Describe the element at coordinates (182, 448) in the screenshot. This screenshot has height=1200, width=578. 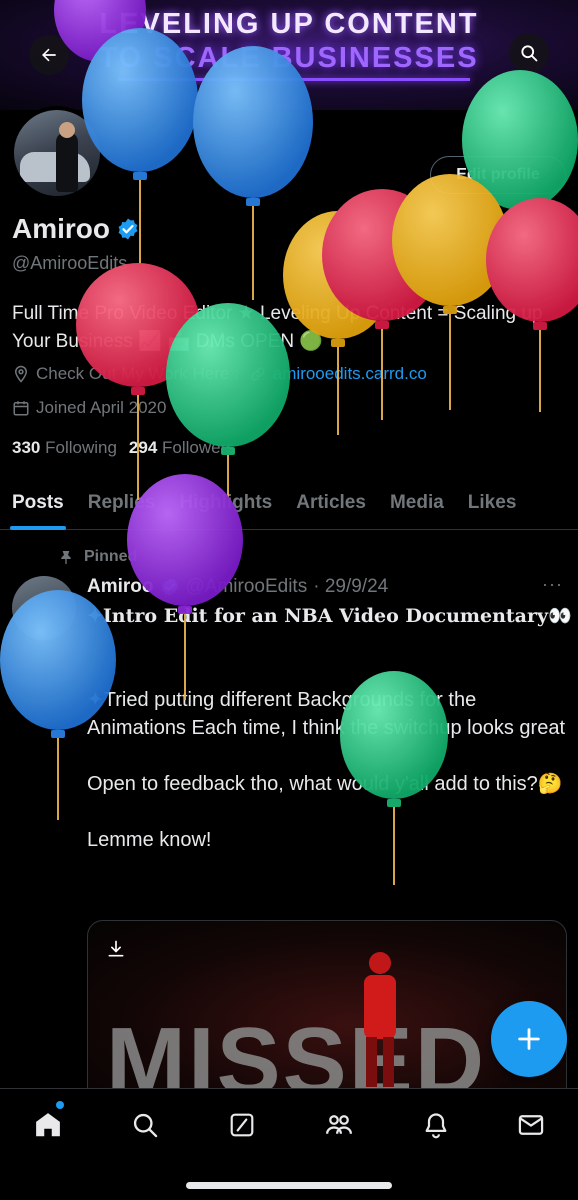
I see `followers-link: 294 Followers` at that location.